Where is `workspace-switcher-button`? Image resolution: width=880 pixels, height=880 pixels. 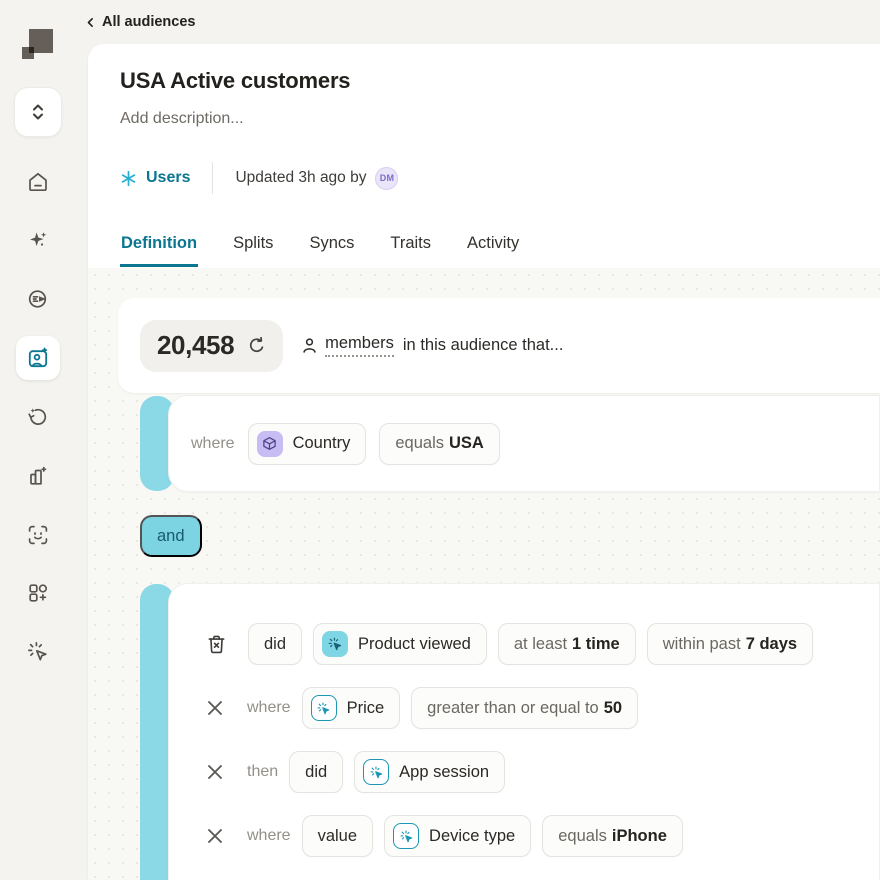 workspace-switcher-button is located at coordinates (38, 112).